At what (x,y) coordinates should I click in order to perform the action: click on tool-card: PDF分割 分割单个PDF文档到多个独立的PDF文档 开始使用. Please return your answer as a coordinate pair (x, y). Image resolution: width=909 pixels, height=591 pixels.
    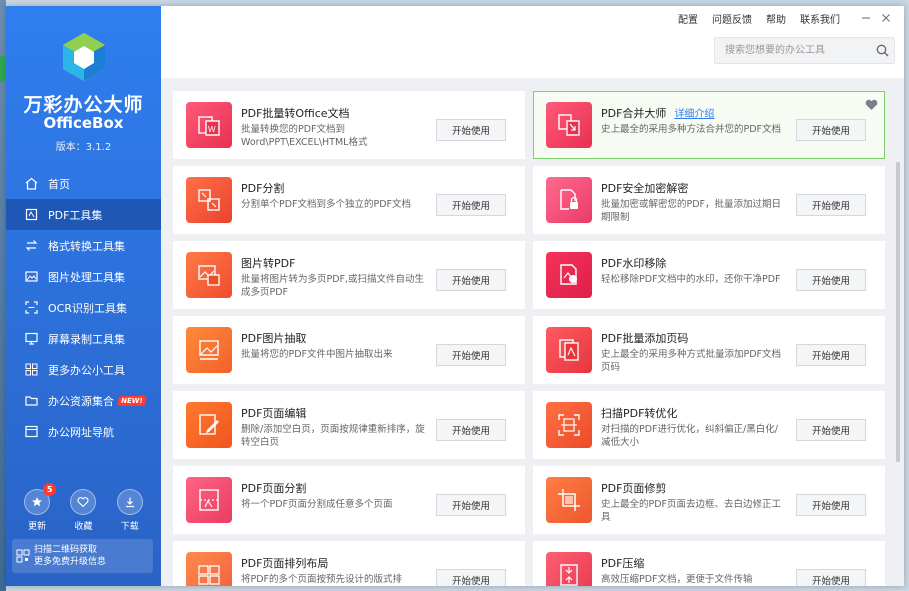
    Looking at the image, I should click on (349, 200).